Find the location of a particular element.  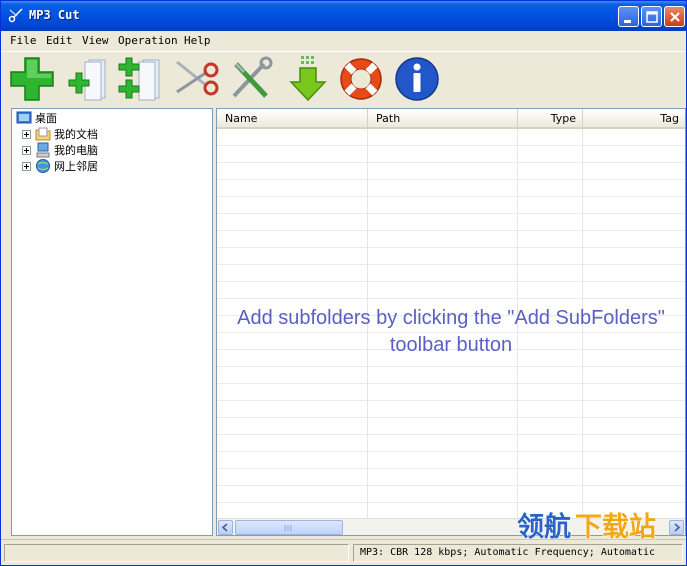

grip-icon is located at coordinates (288, 528).